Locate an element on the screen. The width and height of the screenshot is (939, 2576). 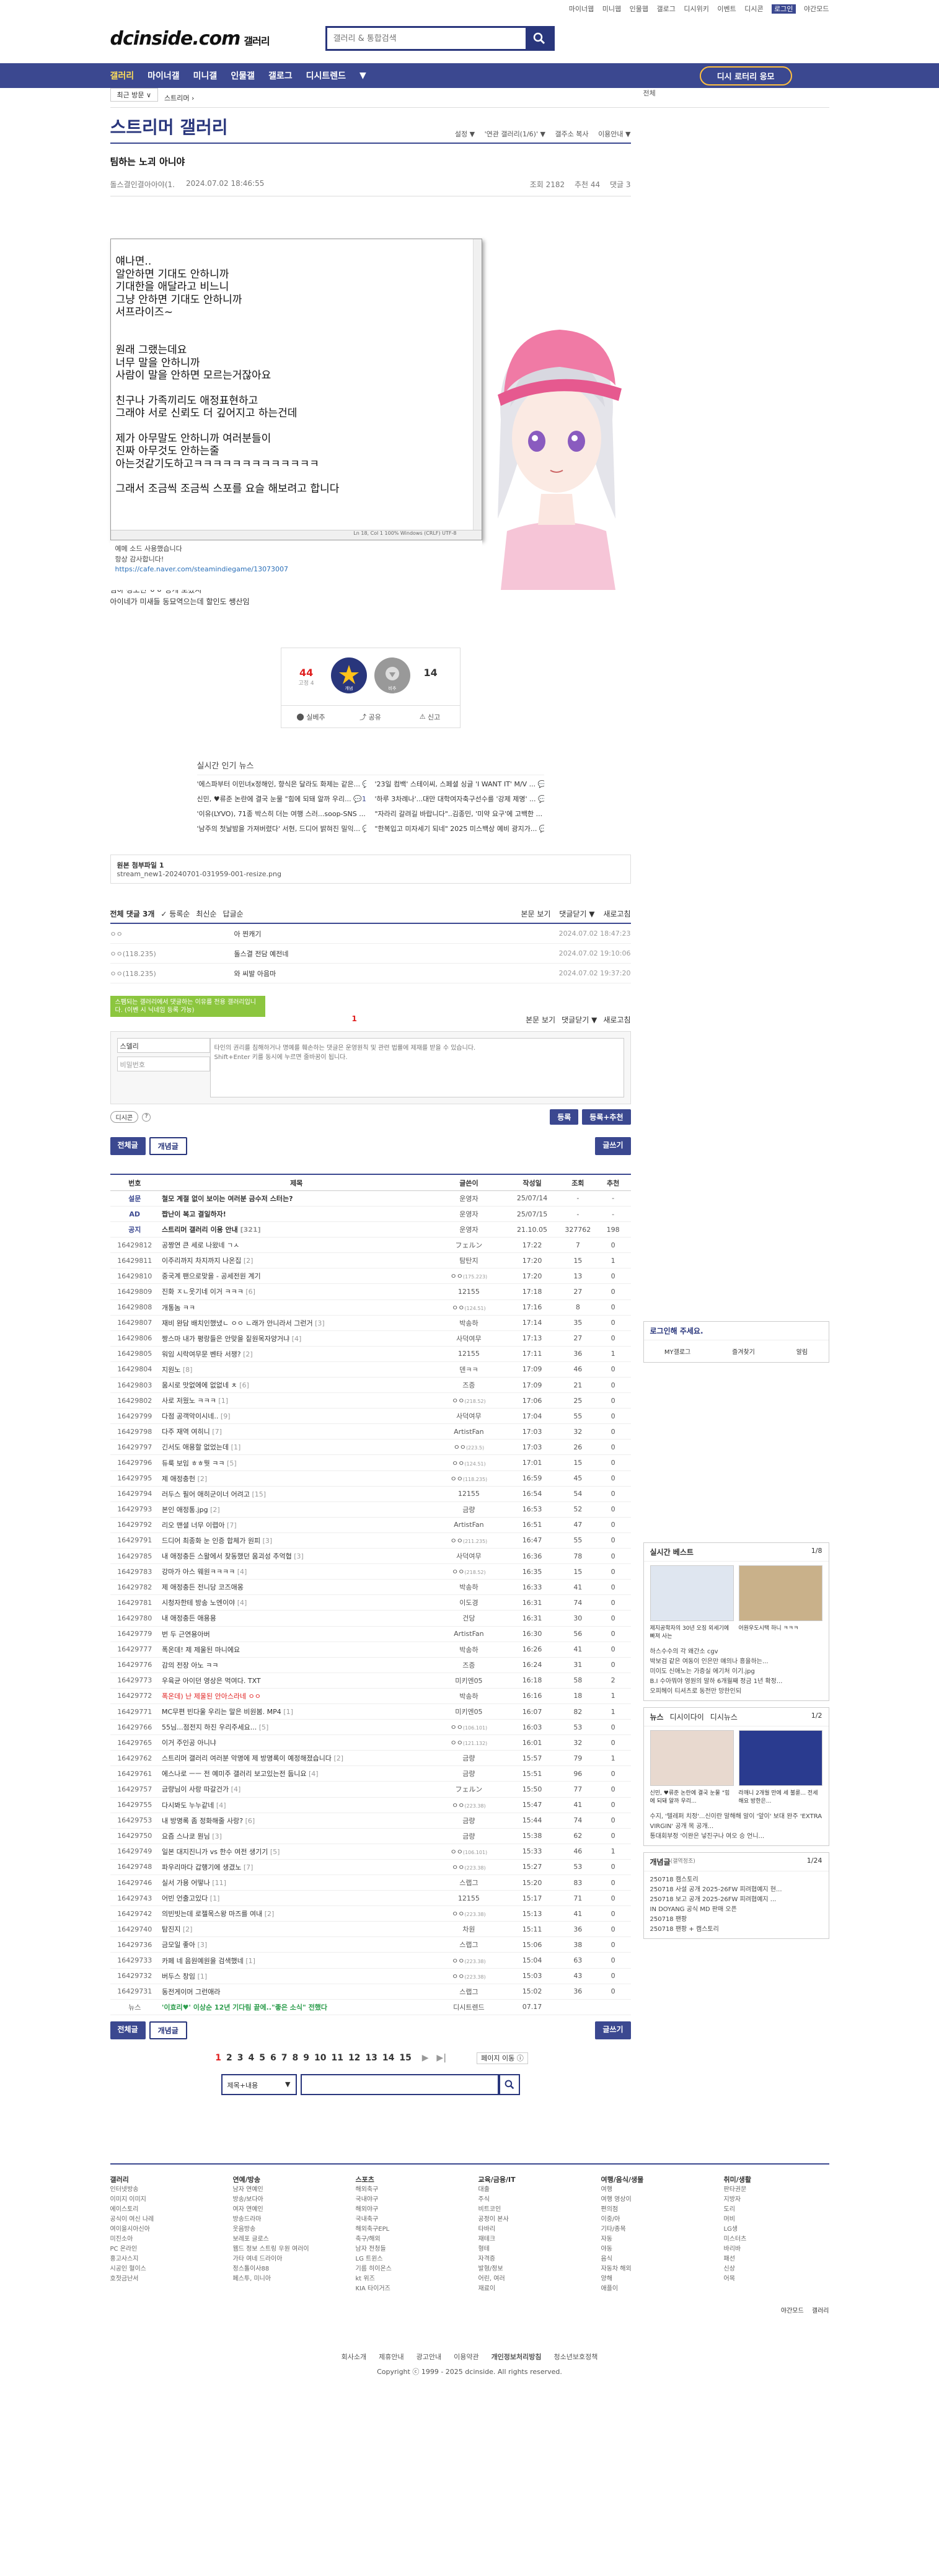
post-writer: 금량 is located at coordinates (469, 1758).